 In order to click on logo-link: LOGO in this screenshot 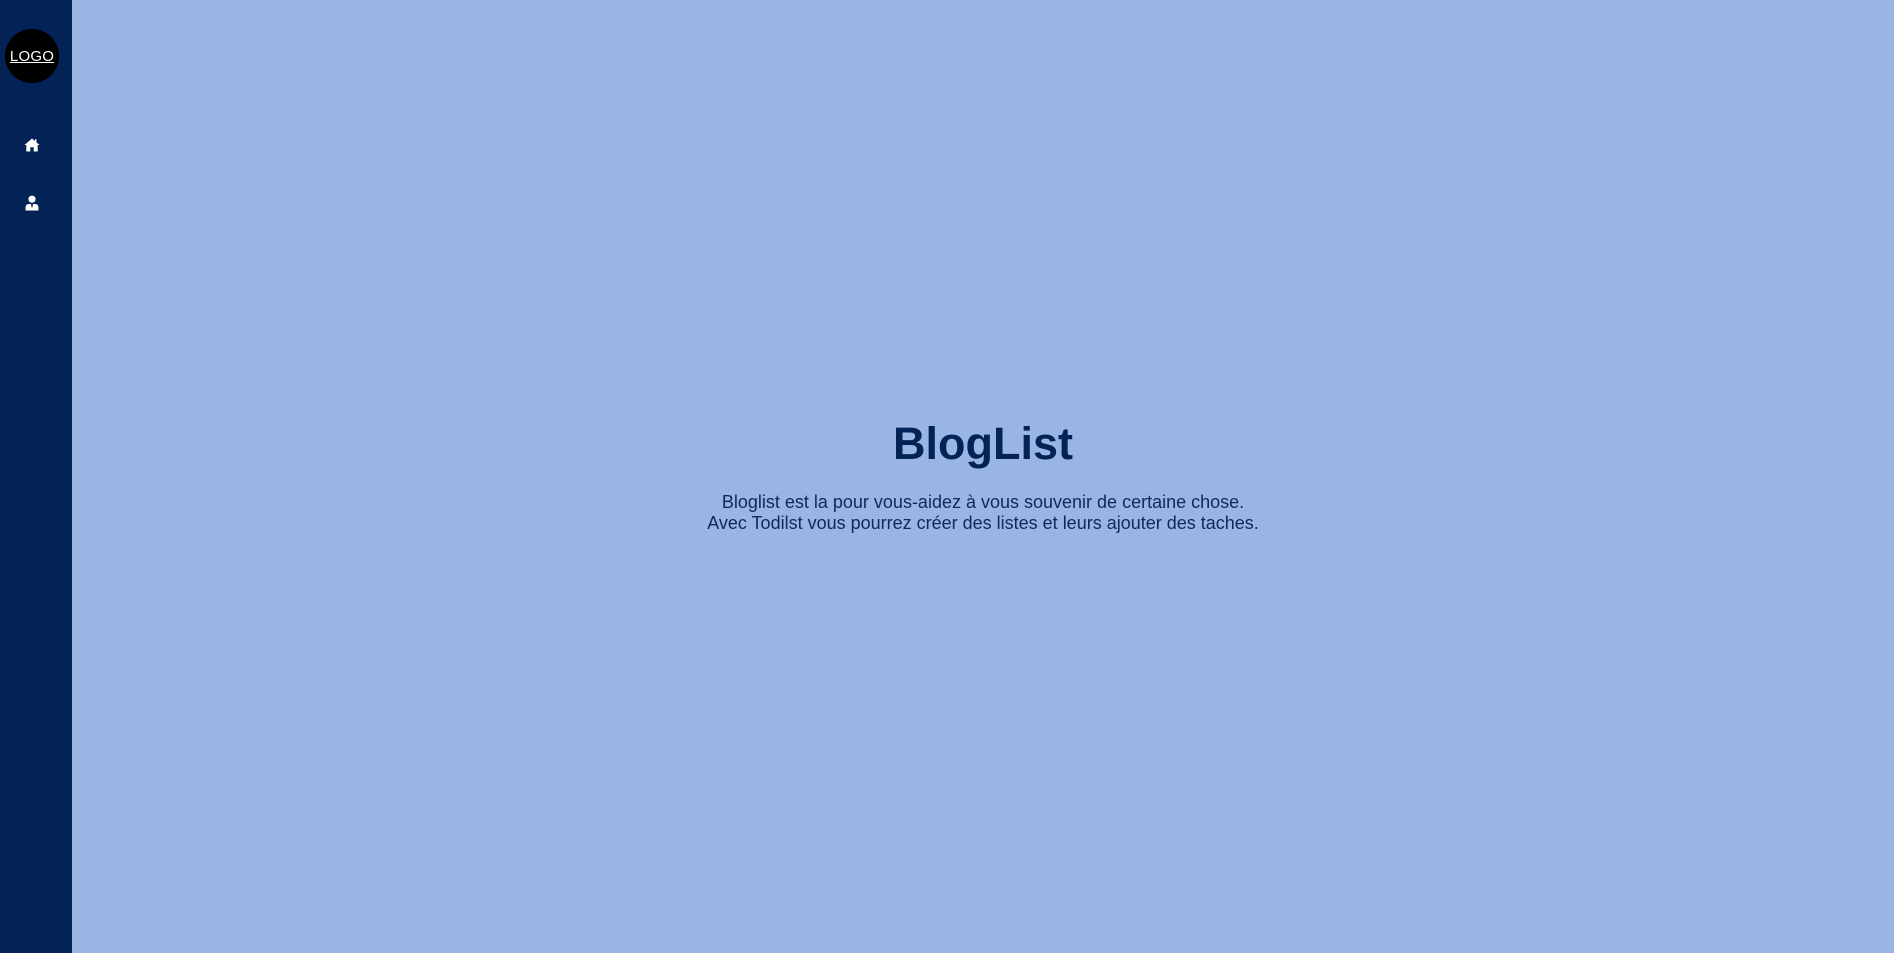, I will do `click(32, 56)`.